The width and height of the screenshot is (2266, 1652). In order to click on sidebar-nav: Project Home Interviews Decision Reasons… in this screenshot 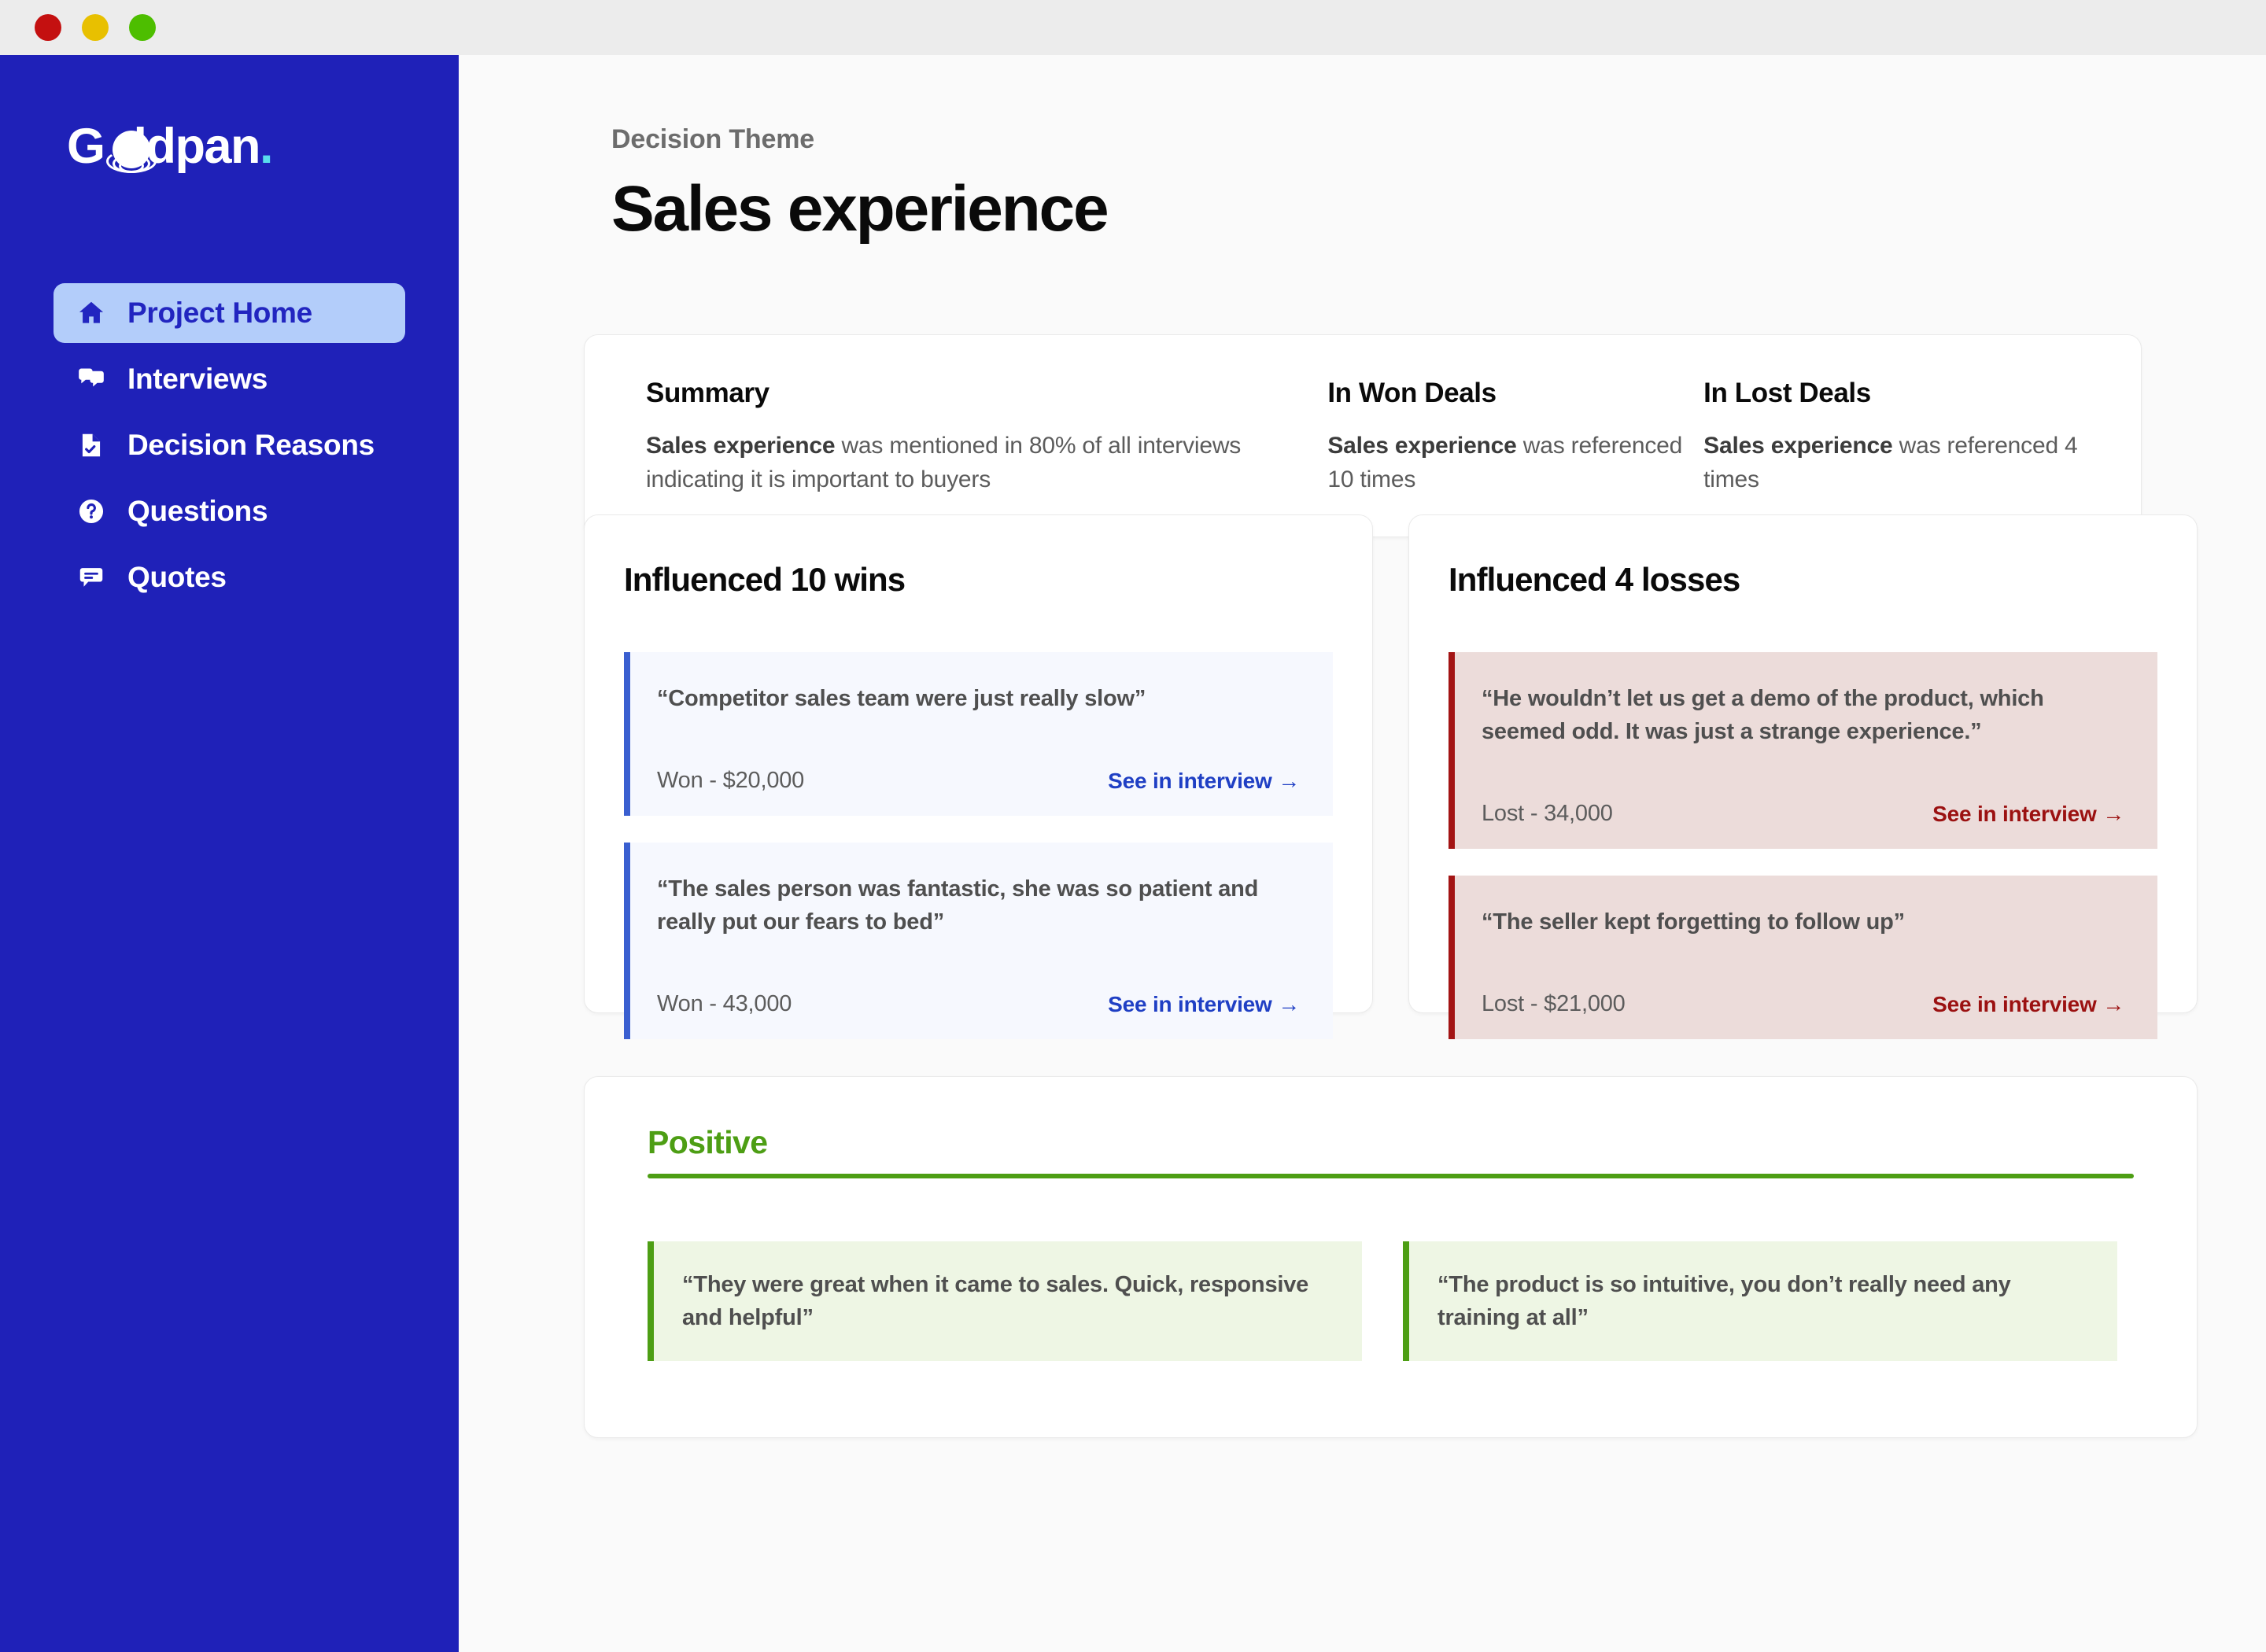, I will do `click(229, 445)`.